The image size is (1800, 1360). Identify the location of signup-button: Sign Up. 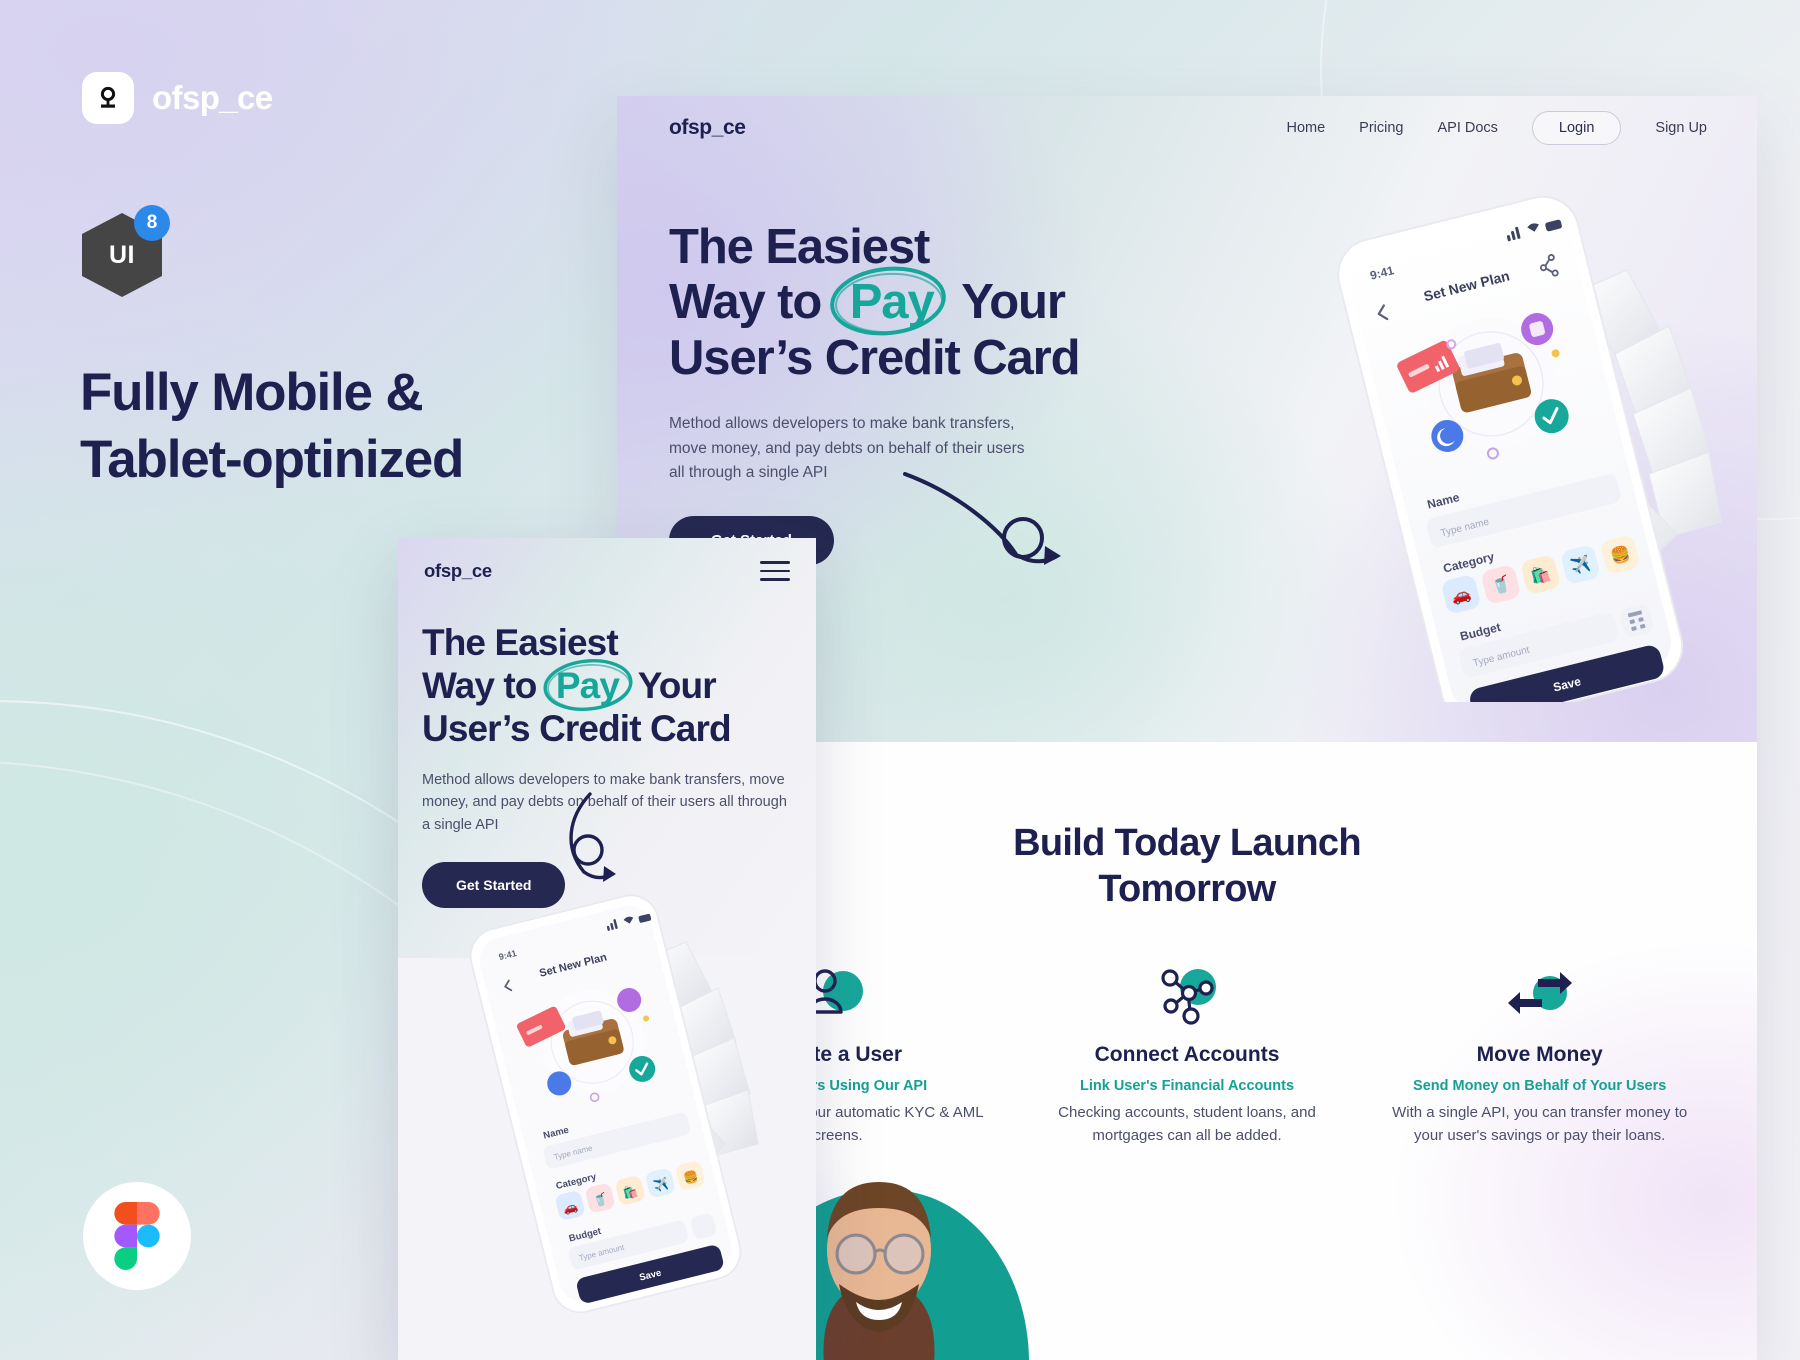
(1681, 128).